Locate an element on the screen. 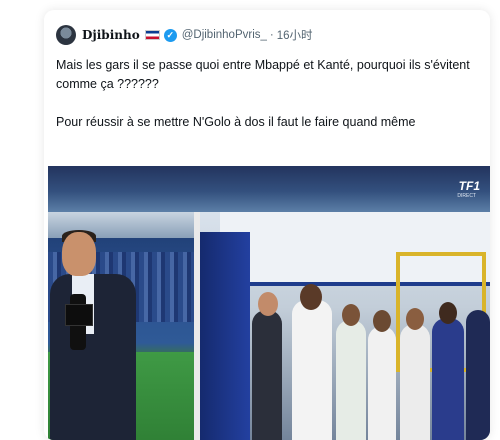 The width and height of the screenshot is (500, 440). verified-badge-icon: ✓ is located at coordinates (170, 35).